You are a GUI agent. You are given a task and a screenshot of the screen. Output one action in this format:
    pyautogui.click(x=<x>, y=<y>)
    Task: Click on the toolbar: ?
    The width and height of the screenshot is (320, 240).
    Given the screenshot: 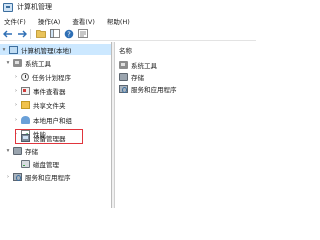 What is the action you would take?
    pyautogui.click(x=128, y=34)
    